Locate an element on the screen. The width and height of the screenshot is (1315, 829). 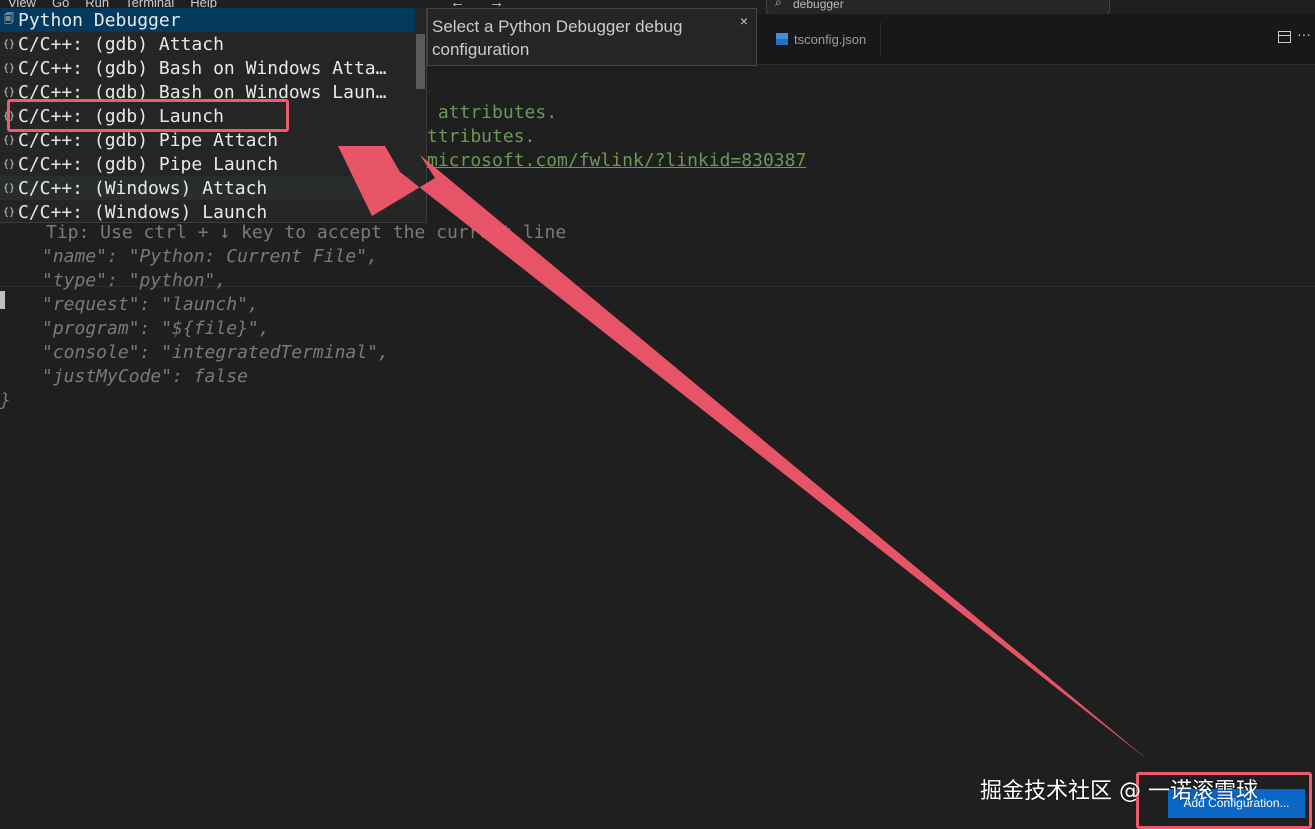
watermark-text: 掘金技术社区 @ 一诺滚雪球 is located at coordinates (1119, 791).